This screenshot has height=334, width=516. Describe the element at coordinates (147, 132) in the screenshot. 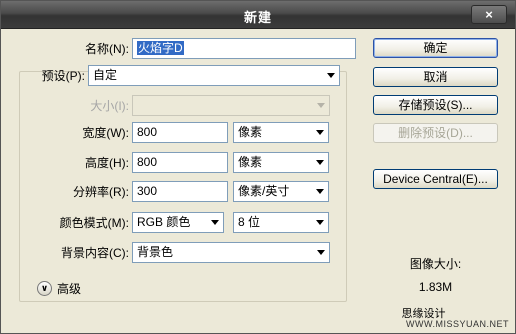

I see `width-value: 800` at that location.